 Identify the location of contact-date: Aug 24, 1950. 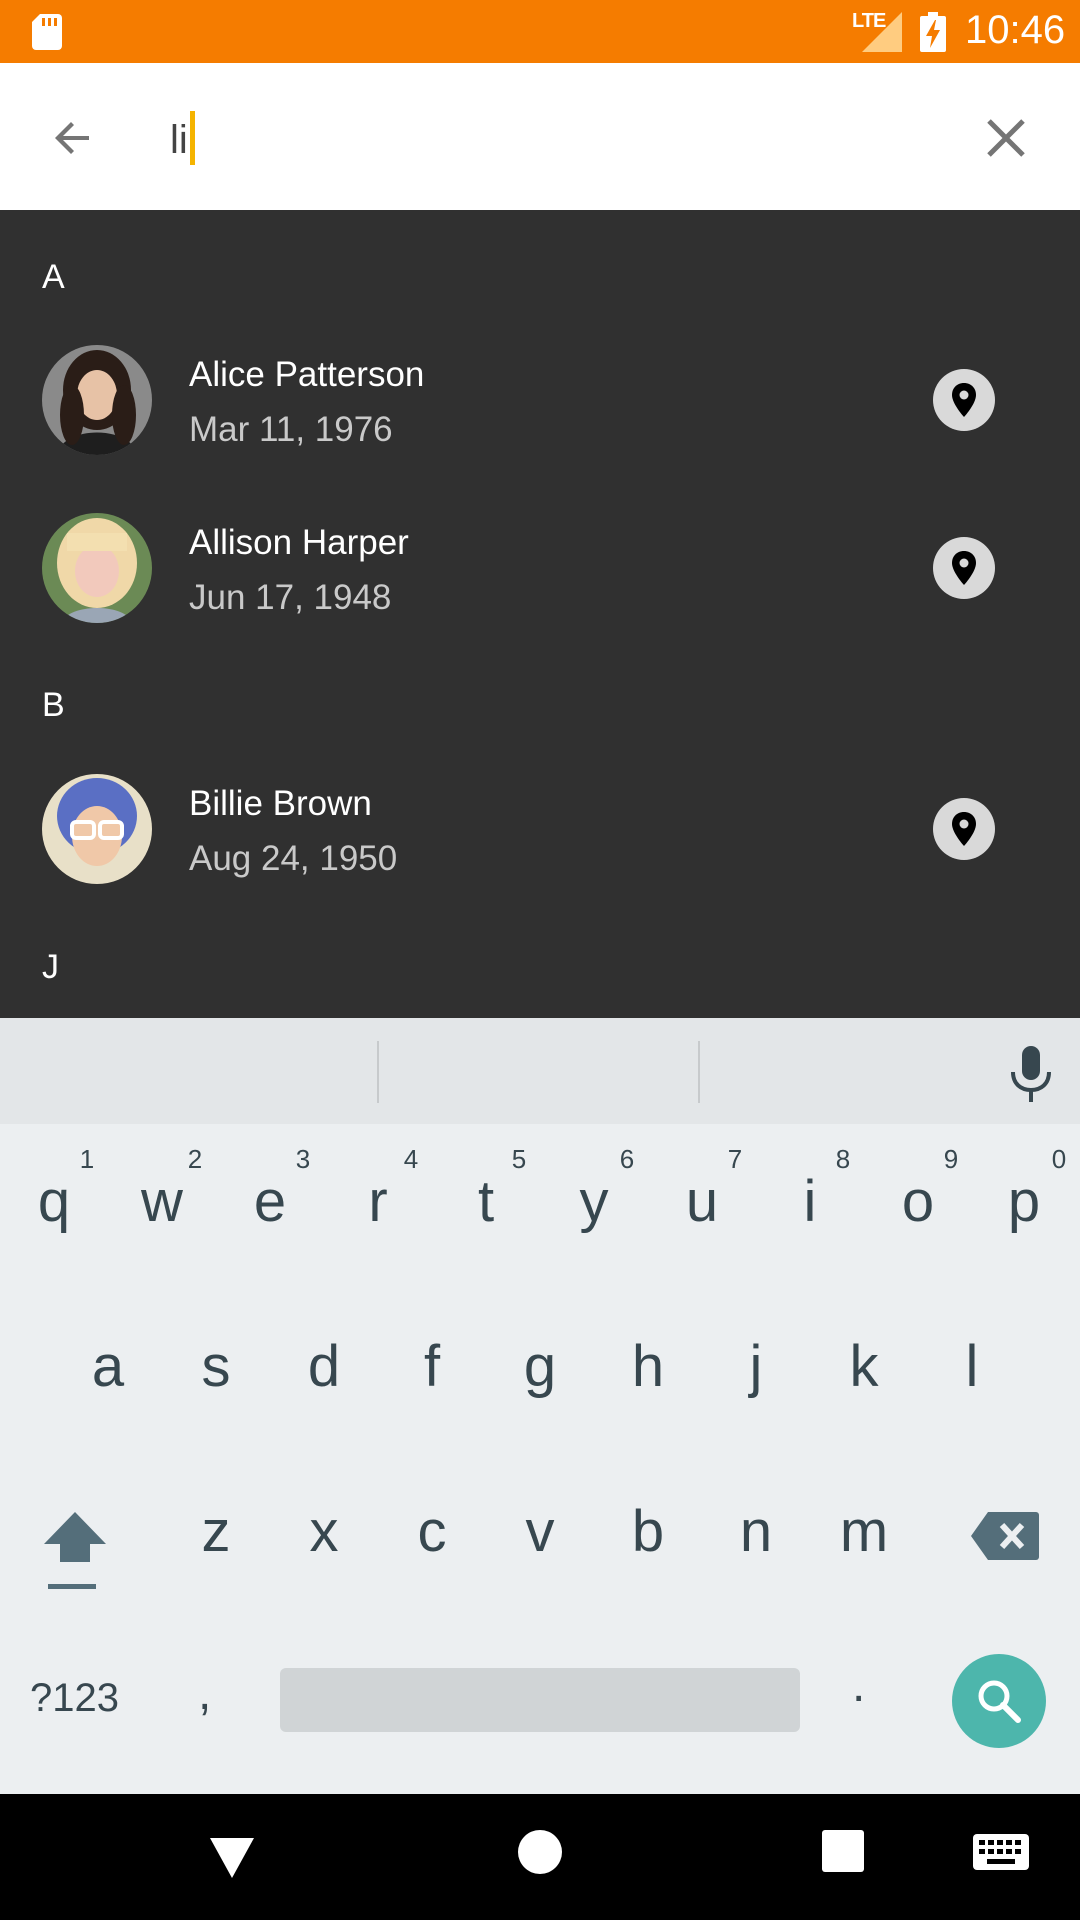
(293, 858).